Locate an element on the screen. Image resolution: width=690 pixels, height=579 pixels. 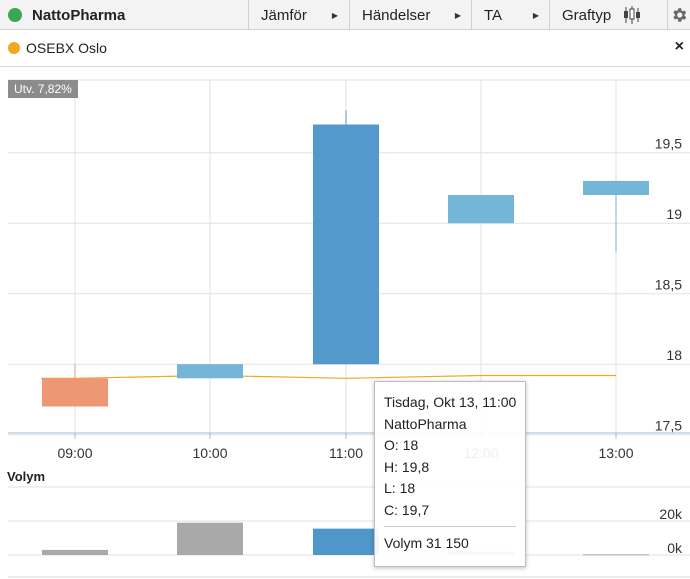
comparison-line is located at coordinates (328, 376).